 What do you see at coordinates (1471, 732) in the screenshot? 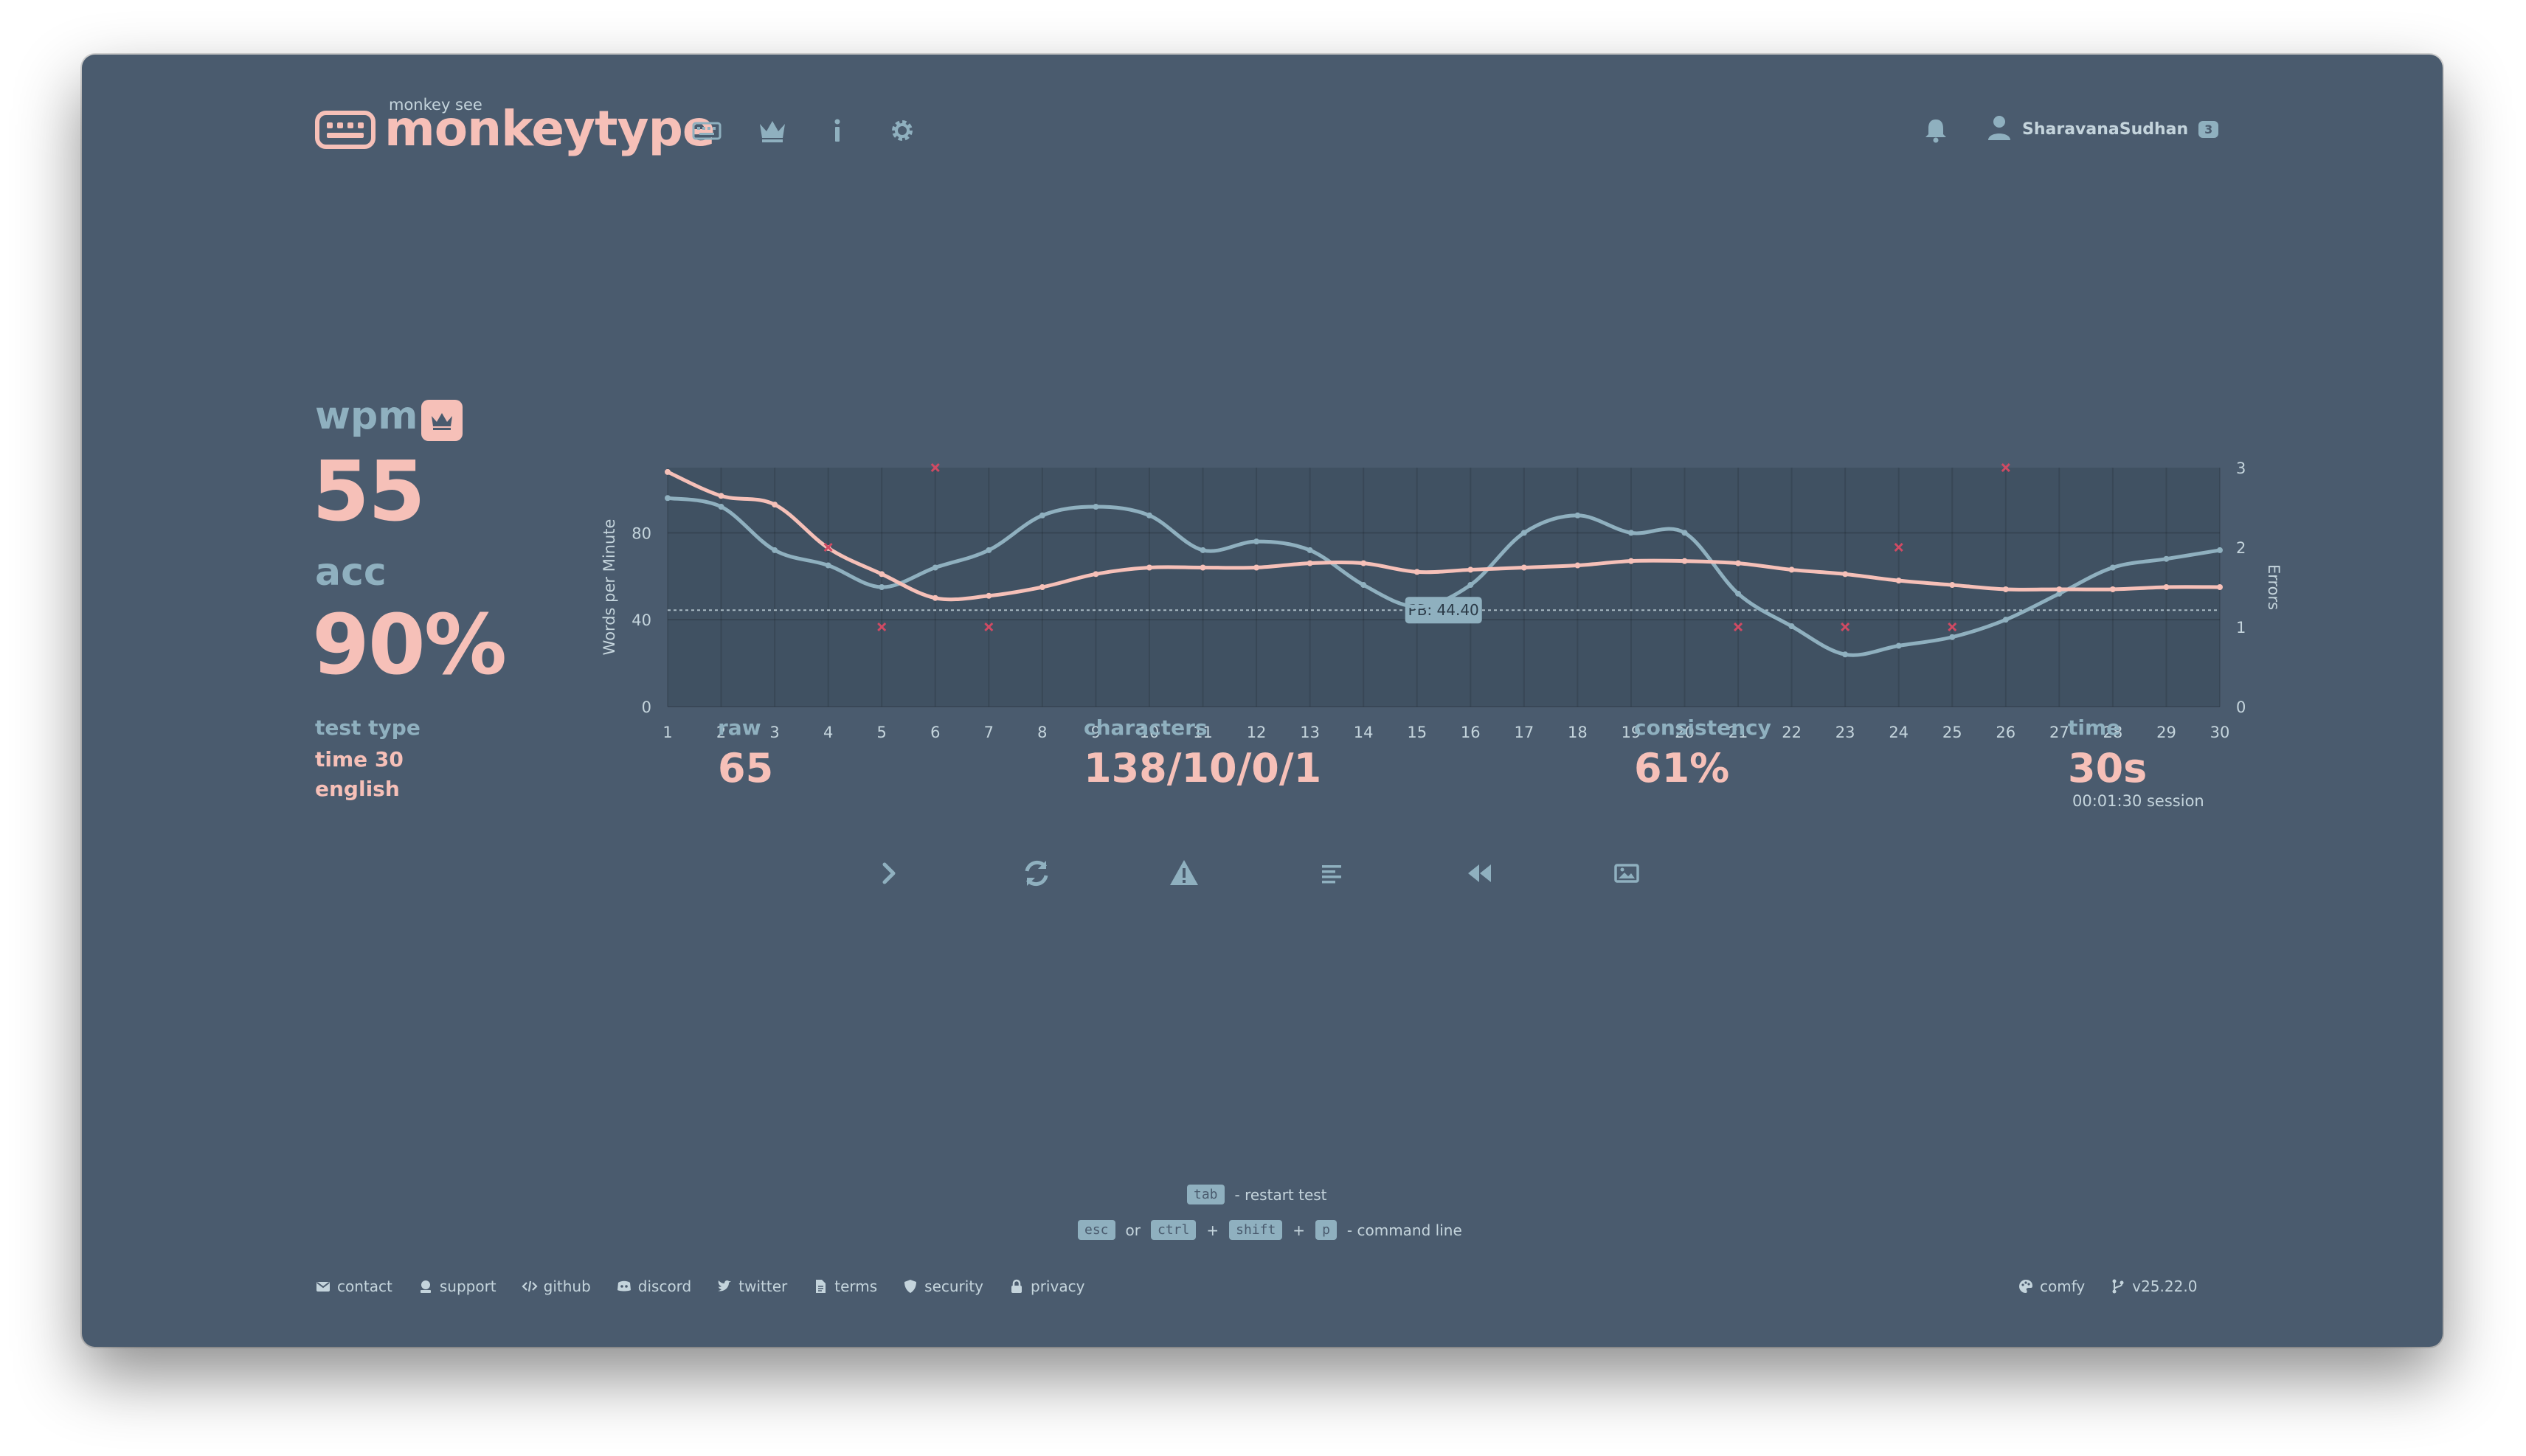
I see `x-tick-label: 16` at bounding box center [1471, 732].